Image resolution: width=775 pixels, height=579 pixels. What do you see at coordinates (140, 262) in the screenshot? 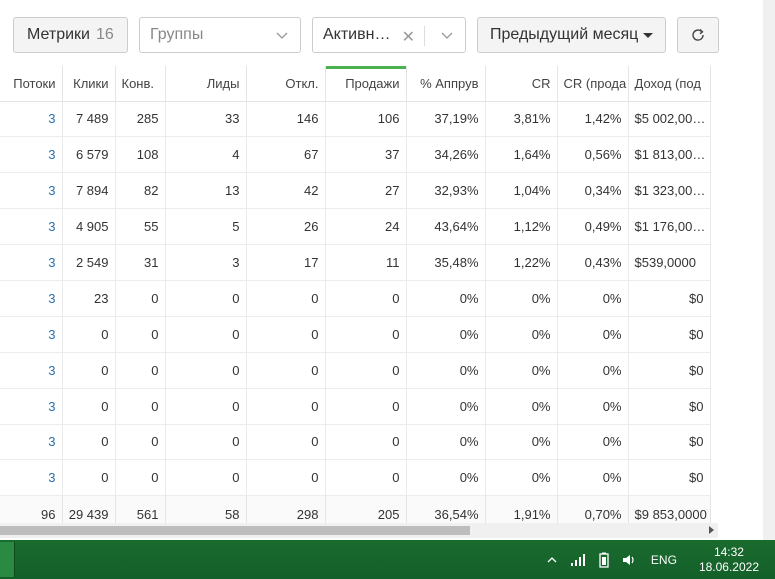
I see `table-cell: 31` at bounding box center [140, 262].